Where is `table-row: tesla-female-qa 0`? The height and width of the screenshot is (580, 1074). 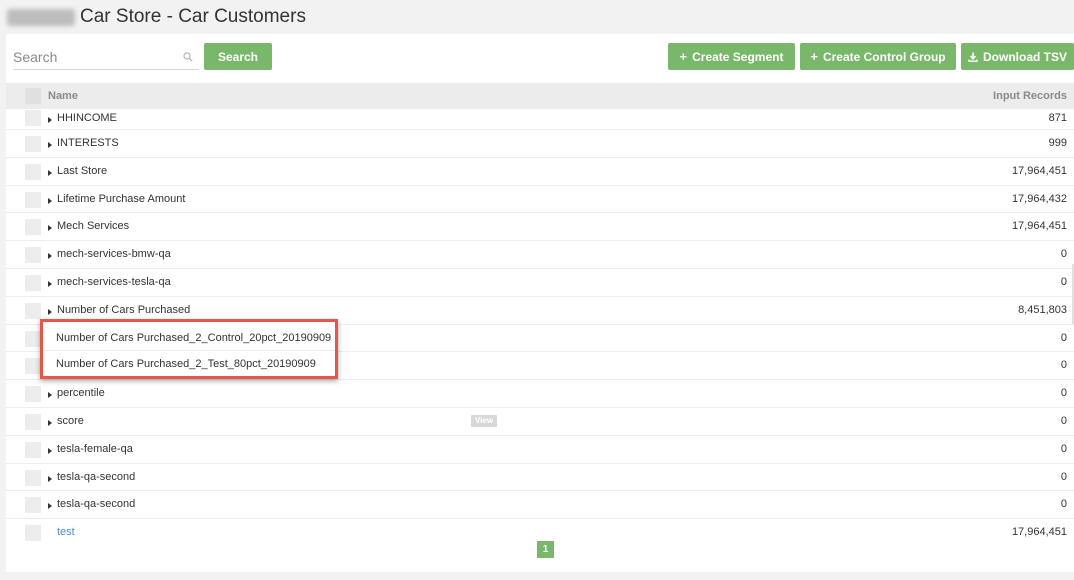
table-row: tesla-female-qa 0 is located at coordinates (540, 450).